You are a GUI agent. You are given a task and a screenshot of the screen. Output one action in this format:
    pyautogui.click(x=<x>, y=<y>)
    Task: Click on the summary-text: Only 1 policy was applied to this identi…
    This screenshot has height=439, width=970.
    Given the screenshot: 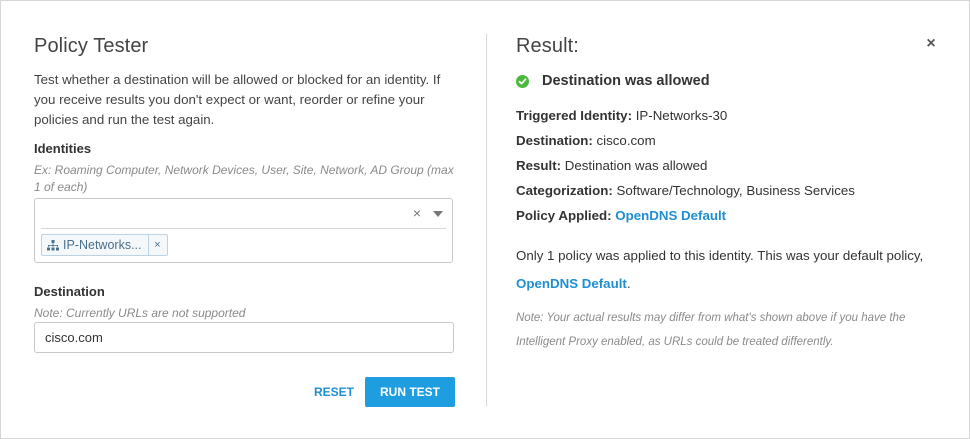 What is the action you would take?
    pyautogui.click(x=720, y=255)
    